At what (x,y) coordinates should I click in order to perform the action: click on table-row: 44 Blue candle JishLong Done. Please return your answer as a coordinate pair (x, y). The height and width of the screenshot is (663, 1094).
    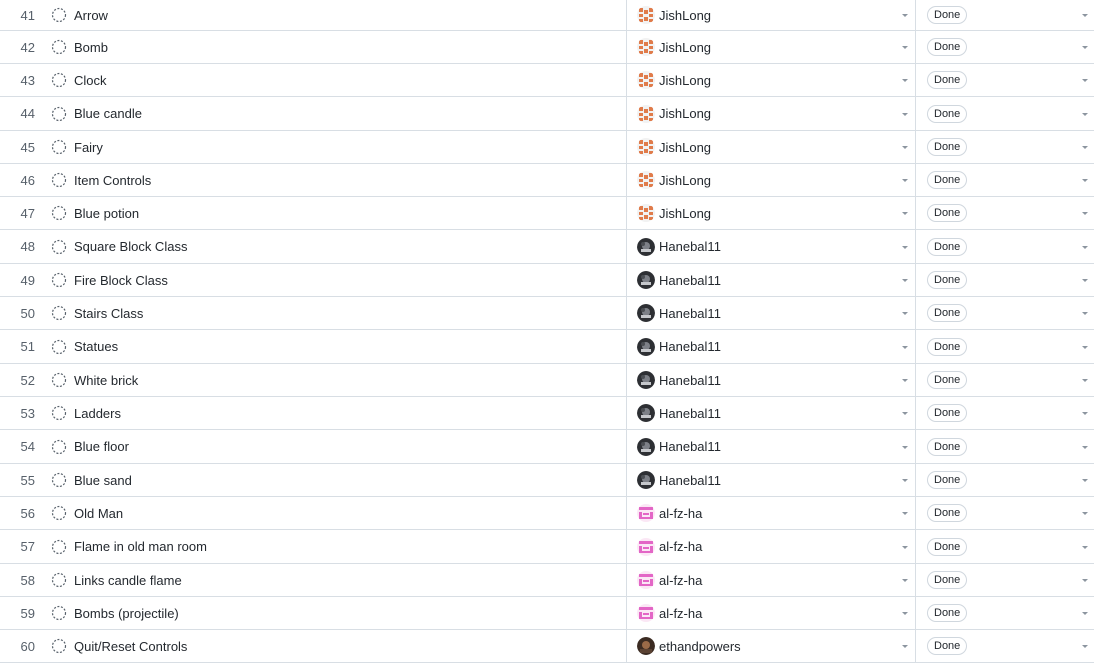
    Looking at the image, I should click on (547, 114).